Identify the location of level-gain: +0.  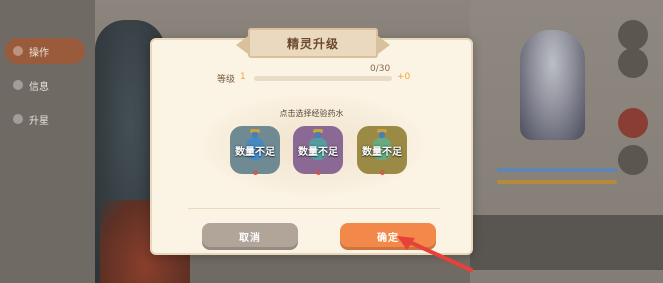
(404, 77).